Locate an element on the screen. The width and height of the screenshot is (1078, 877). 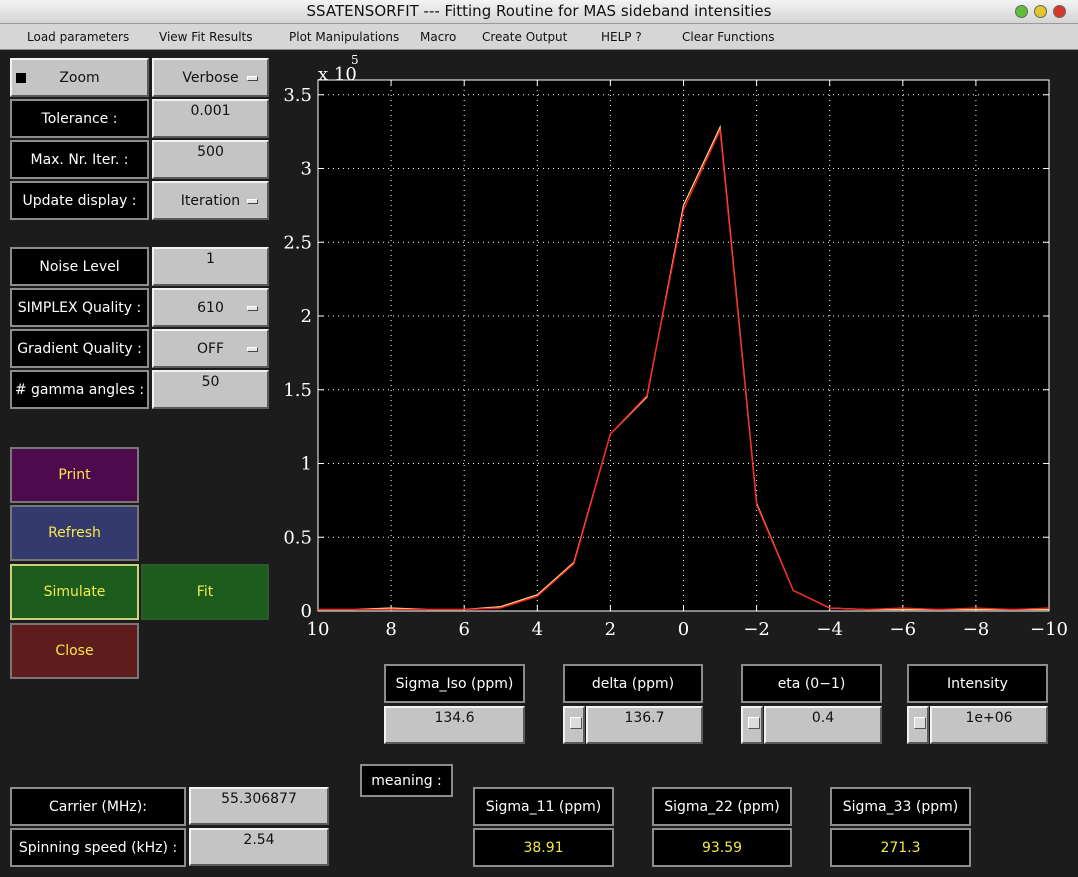
update-display-dropdown: Iteration is located at coordinates (210, 200).